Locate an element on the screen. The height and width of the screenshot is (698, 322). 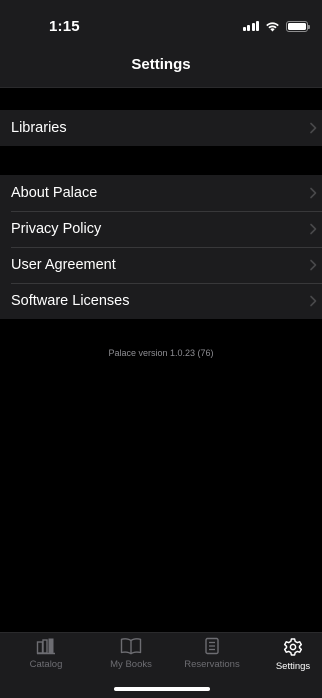
nav-bar: Settings is located at coordinates (161, 66).